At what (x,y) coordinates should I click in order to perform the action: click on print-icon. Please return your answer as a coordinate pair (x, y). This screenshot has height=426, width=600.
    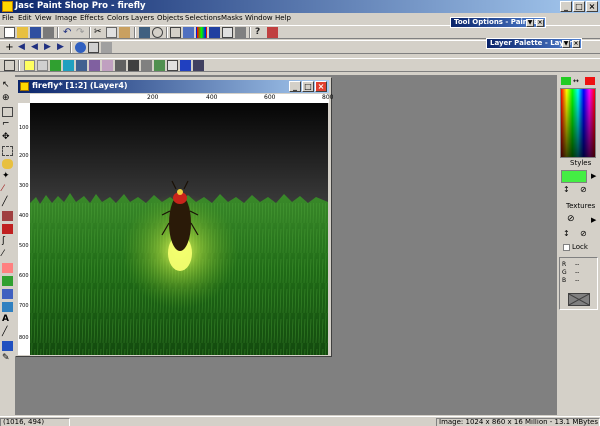
    Looking at the image, I should click on (48, 32).